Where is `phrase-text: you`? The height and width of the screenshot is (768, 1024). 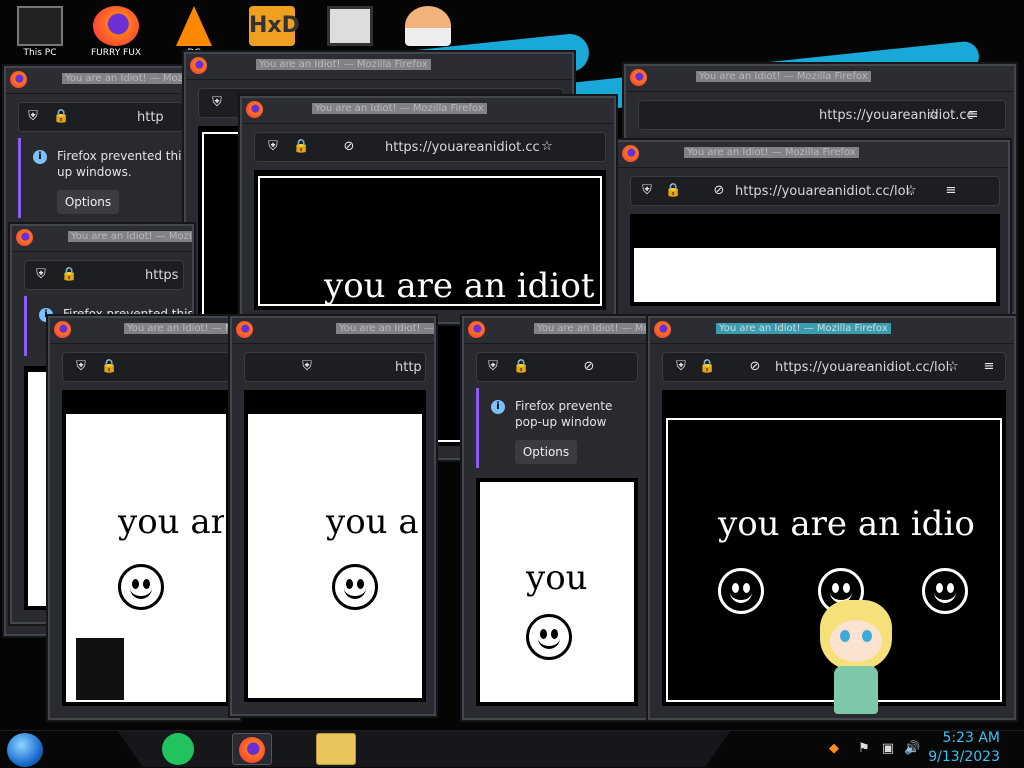 phrase-text: you is located at coordinates (557, 578).